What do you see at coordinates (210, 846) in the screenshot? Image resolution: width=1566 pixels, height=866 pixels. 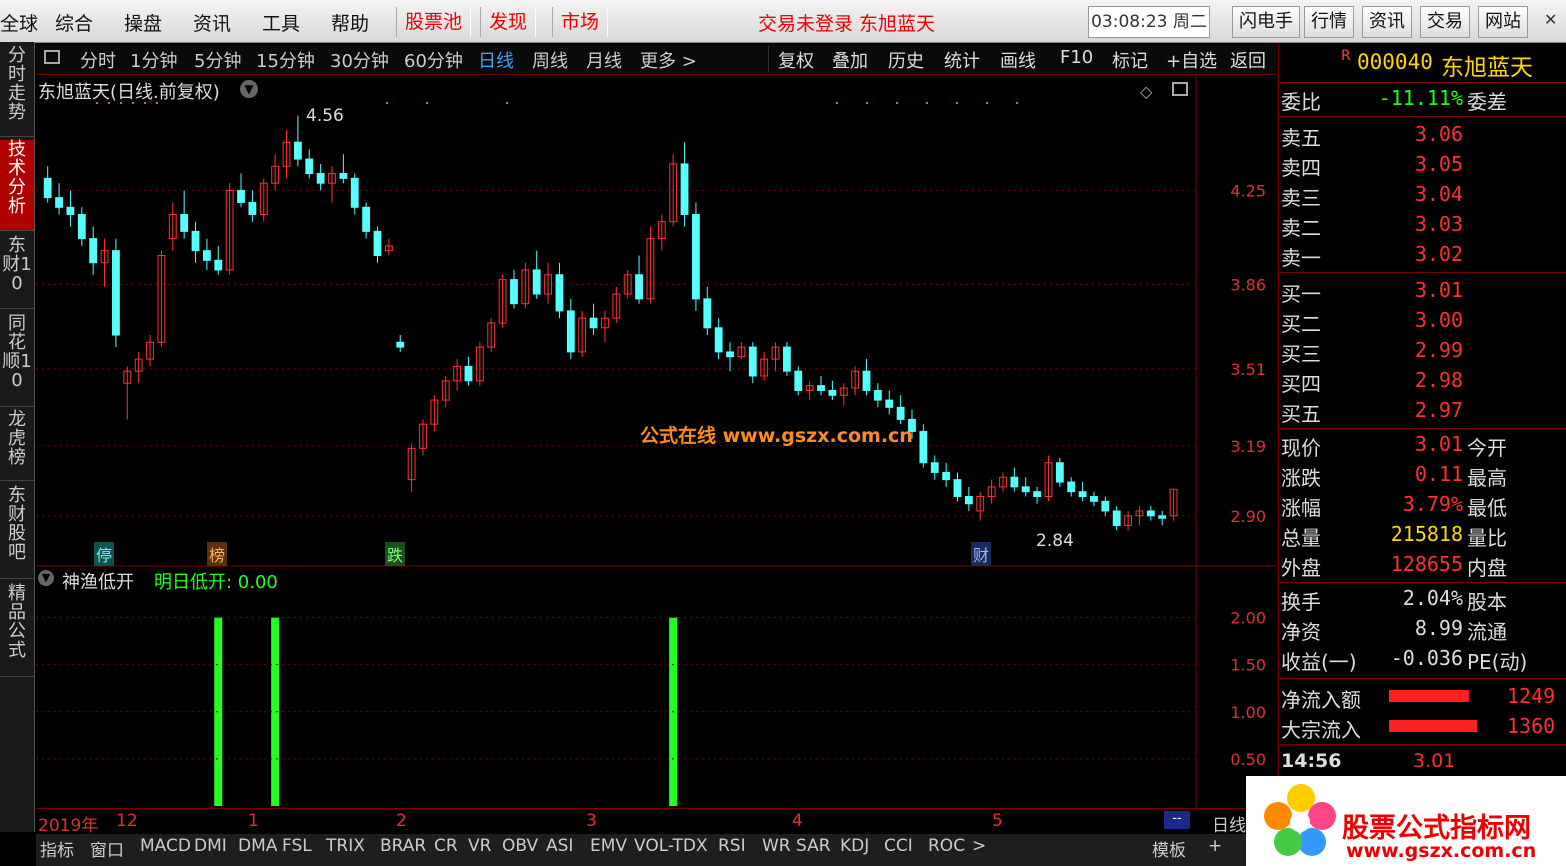 I see `indicator-tab: DMI` at bounding box center [210, 846].